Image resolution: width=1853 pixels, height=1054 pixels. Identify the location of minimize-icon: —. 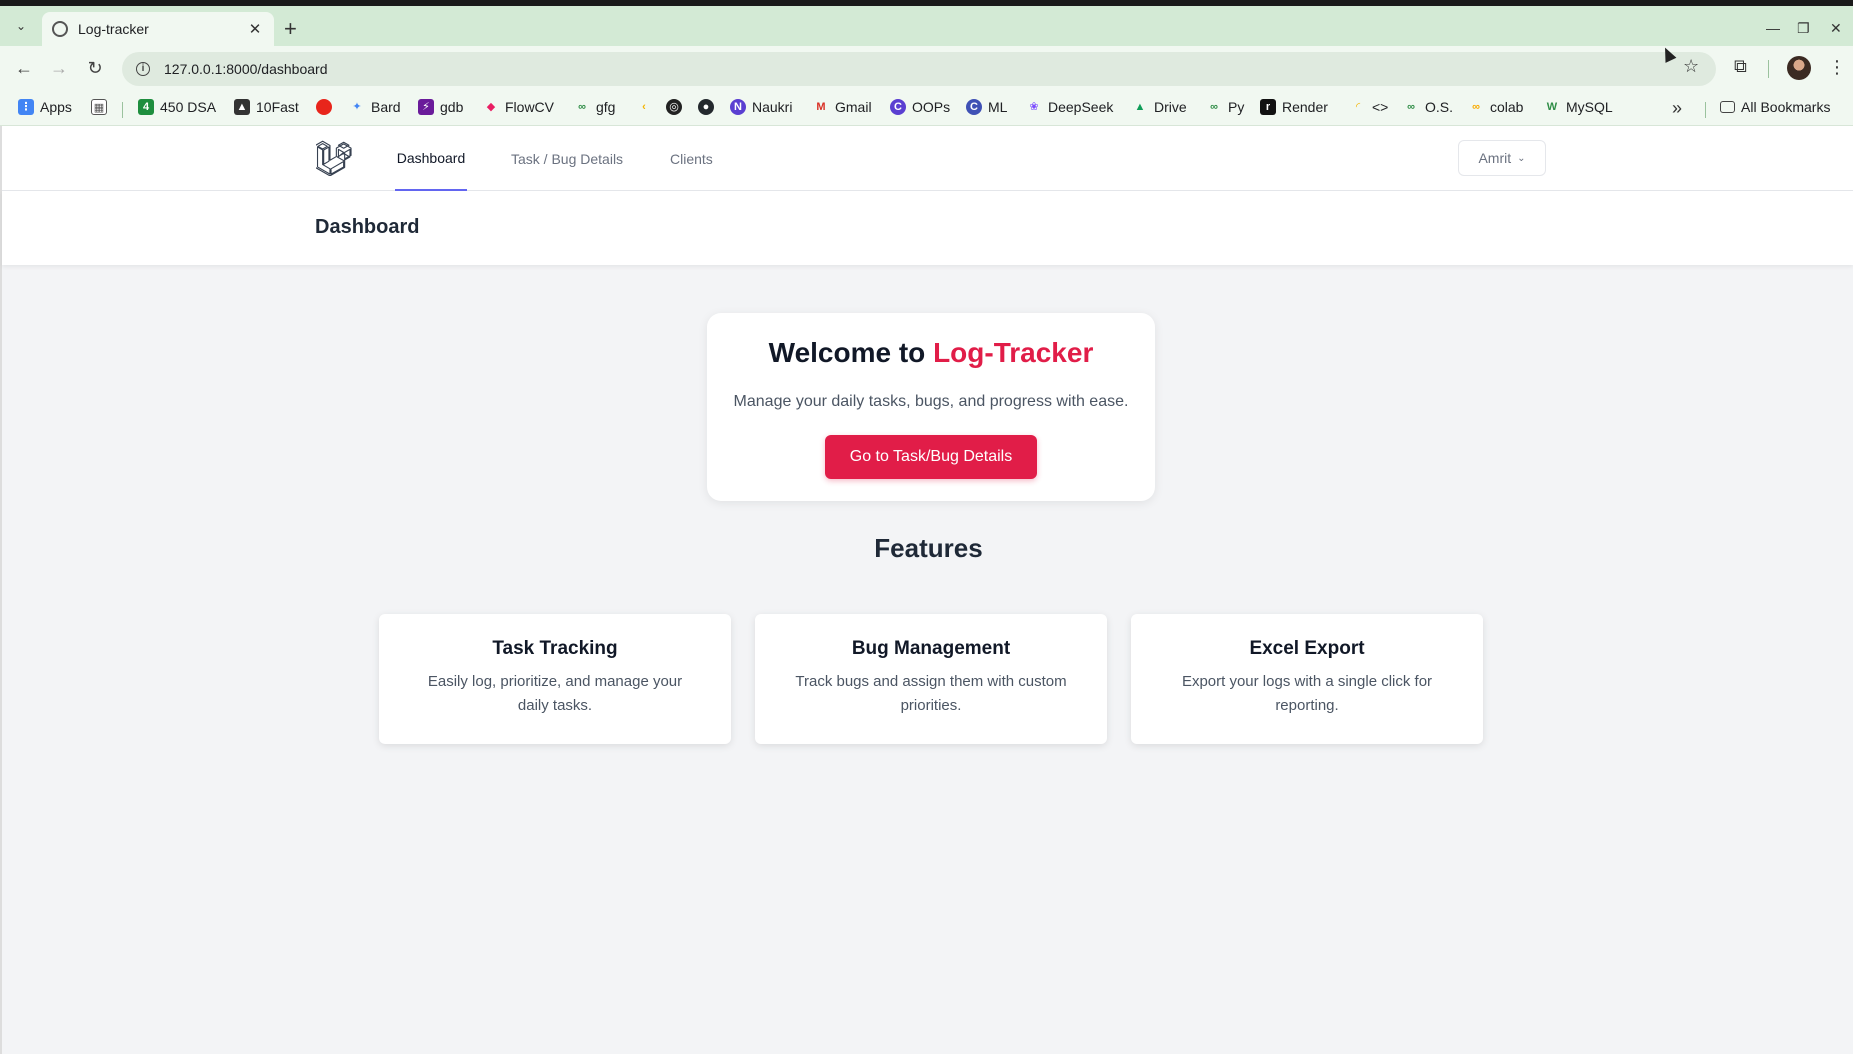
(1773, 28).